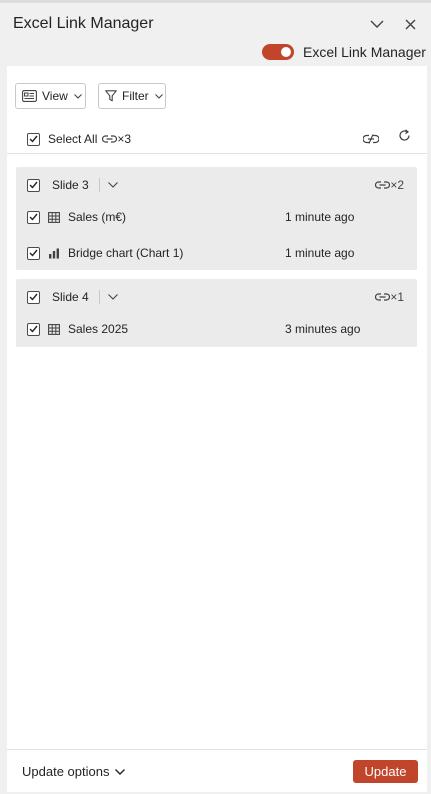  What do you see at coordinates (286, 52) in the screenshot?
I see `toggle-knob` at bounding box center [286, 52].